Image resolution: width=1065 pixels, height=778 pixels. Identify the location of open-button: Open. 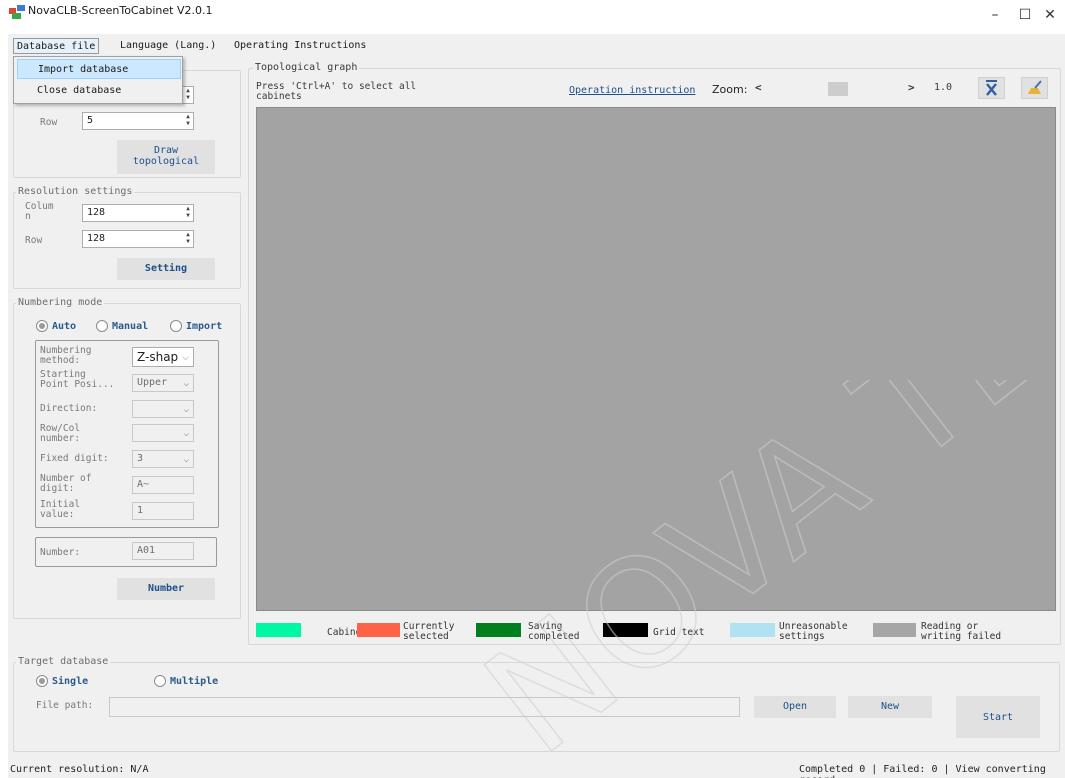
(795, 707).